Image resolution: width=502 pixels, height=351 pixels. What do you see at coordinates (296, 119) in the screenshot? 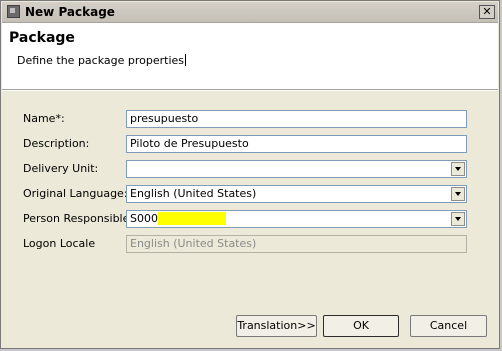
I see `name-input: presupuesto` at bounding box center [296, 119].